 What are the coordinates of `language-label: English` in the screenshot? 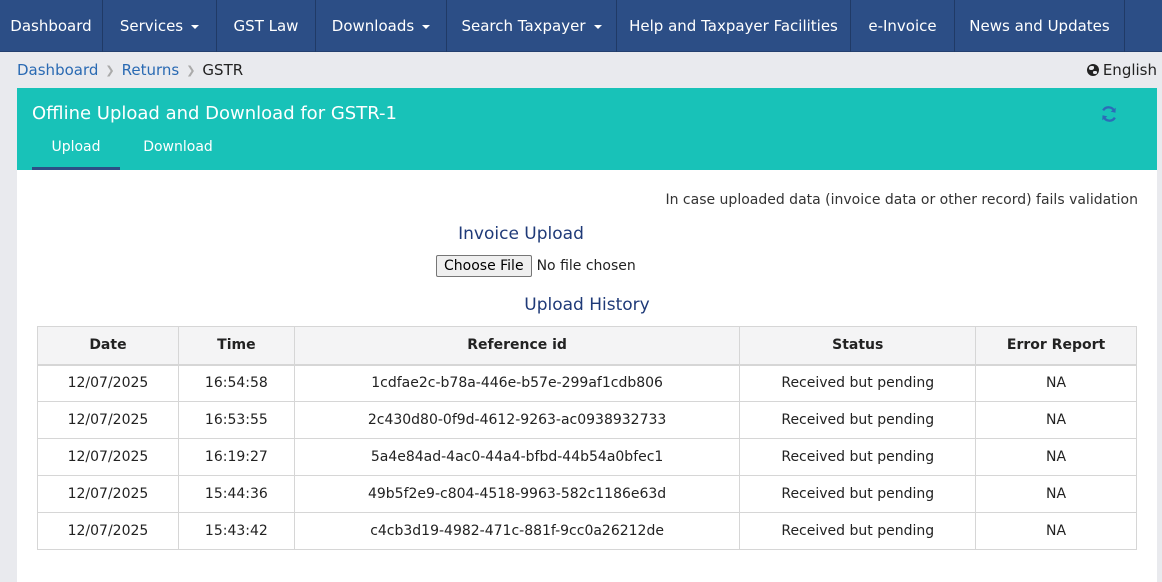 It's located at (1129, 70).